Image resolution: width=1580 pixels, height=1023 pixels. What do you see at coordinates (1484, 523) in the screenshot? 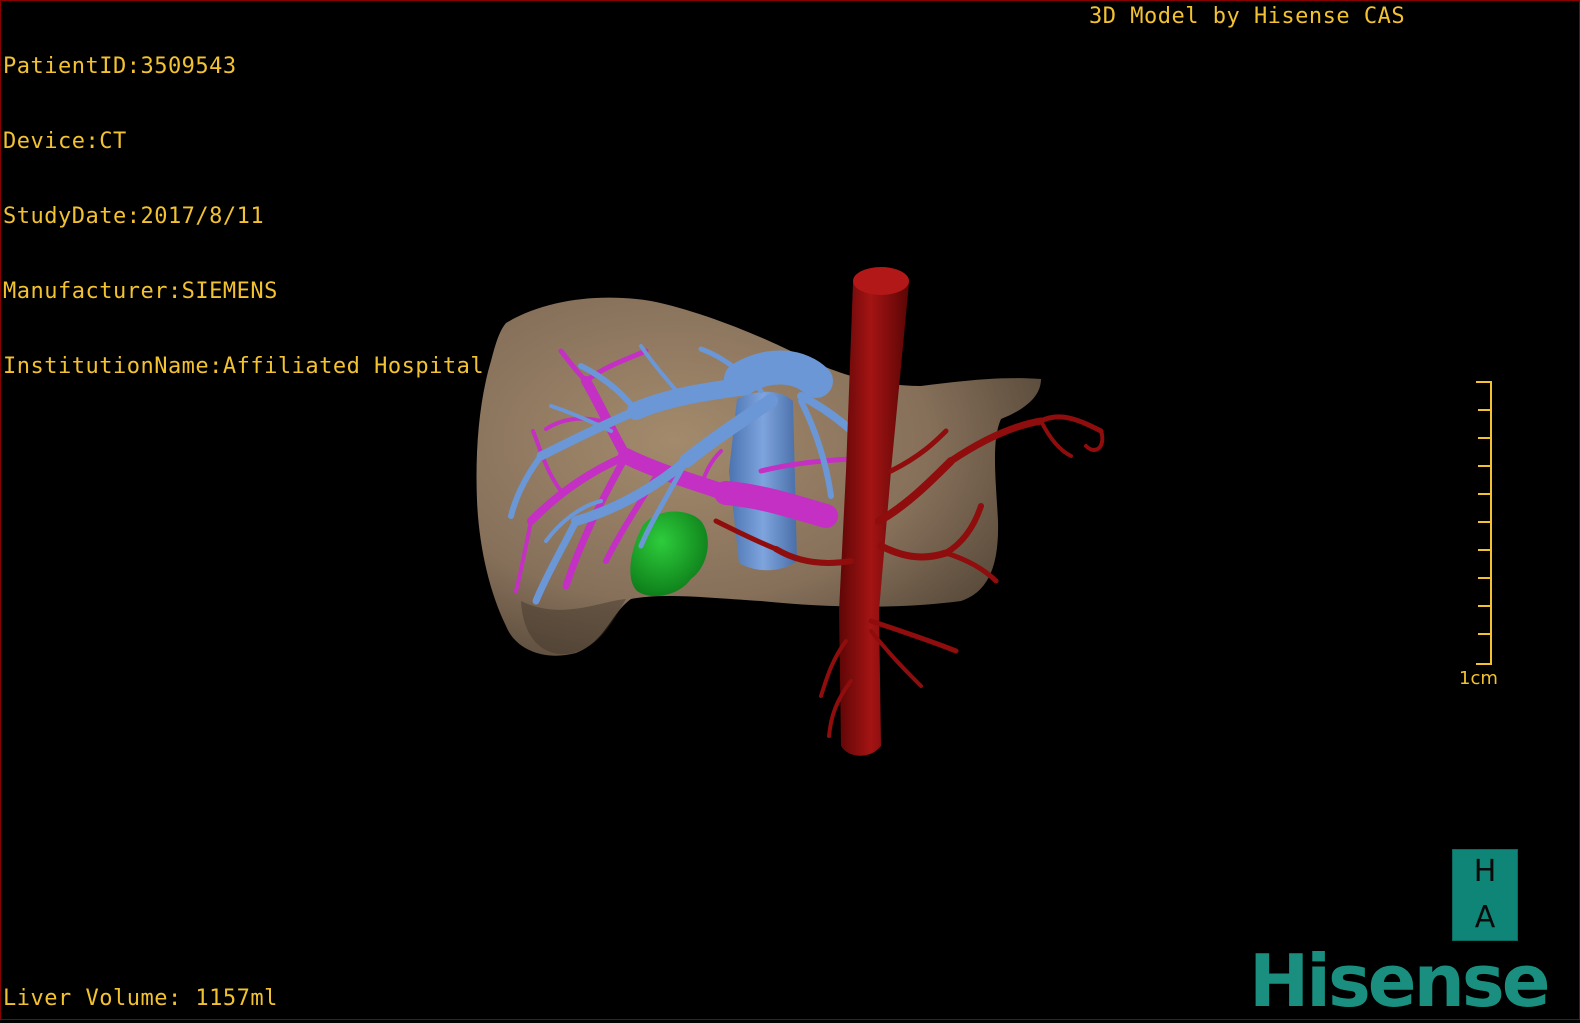
I see `scale-bar` at bounding box center [1484, 523].